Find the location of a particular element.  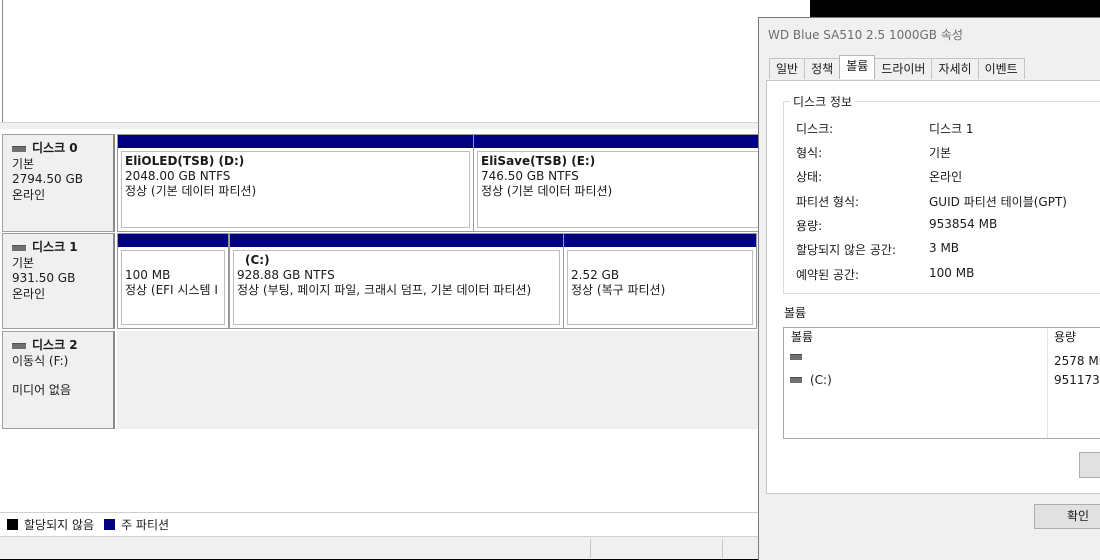

disk-name: 디스크 1 is located at coordinates (55, 247).